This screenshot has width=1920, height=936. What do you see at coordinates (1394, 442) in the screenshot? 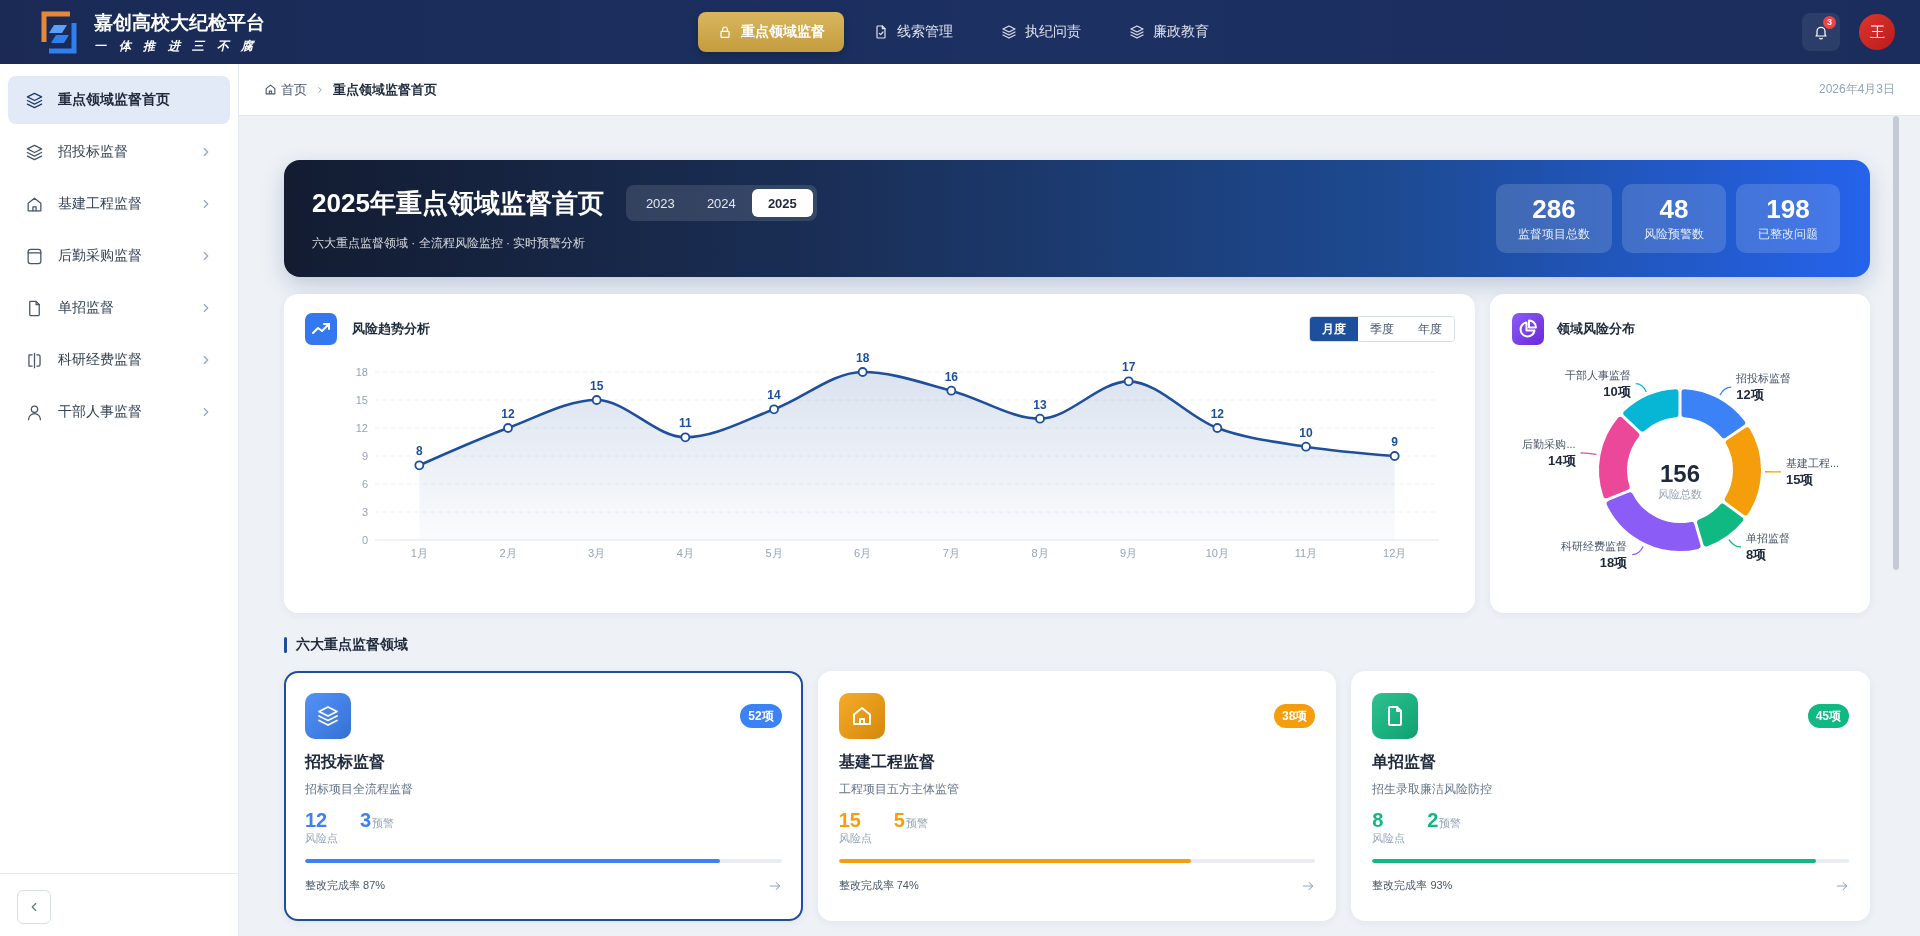
I see `data-label: 9` at bounding box center [1394, 442].